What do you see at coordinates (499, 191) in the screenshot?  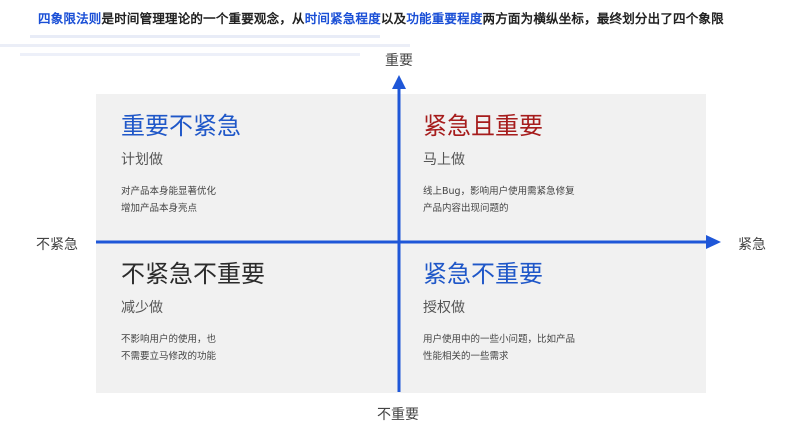 I see `quadrant-desc-line: 线上Bug，影响用户使用需紧急修复` at bounding box center [499, 191].